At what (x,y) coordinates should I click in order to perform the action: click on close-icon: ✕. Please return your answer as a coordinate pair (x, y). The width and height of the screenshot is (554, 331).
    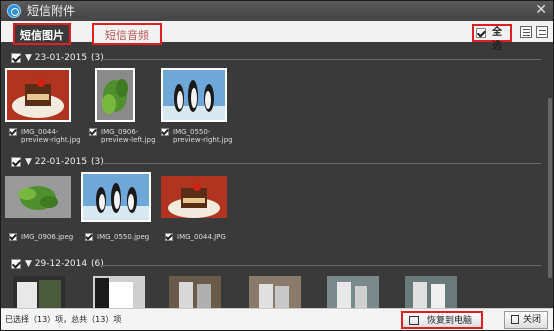
    Looking at the image, I should click on (541, 10).